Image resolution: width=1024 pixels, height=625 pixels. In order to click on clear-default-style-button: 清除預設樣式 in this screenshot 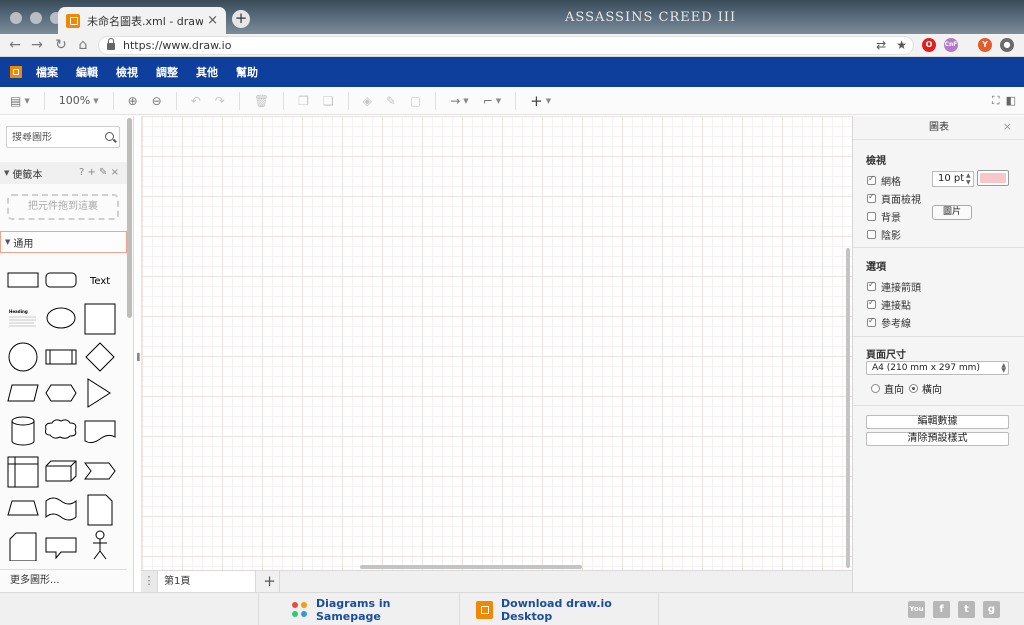, I will do `click(937, 439)`.